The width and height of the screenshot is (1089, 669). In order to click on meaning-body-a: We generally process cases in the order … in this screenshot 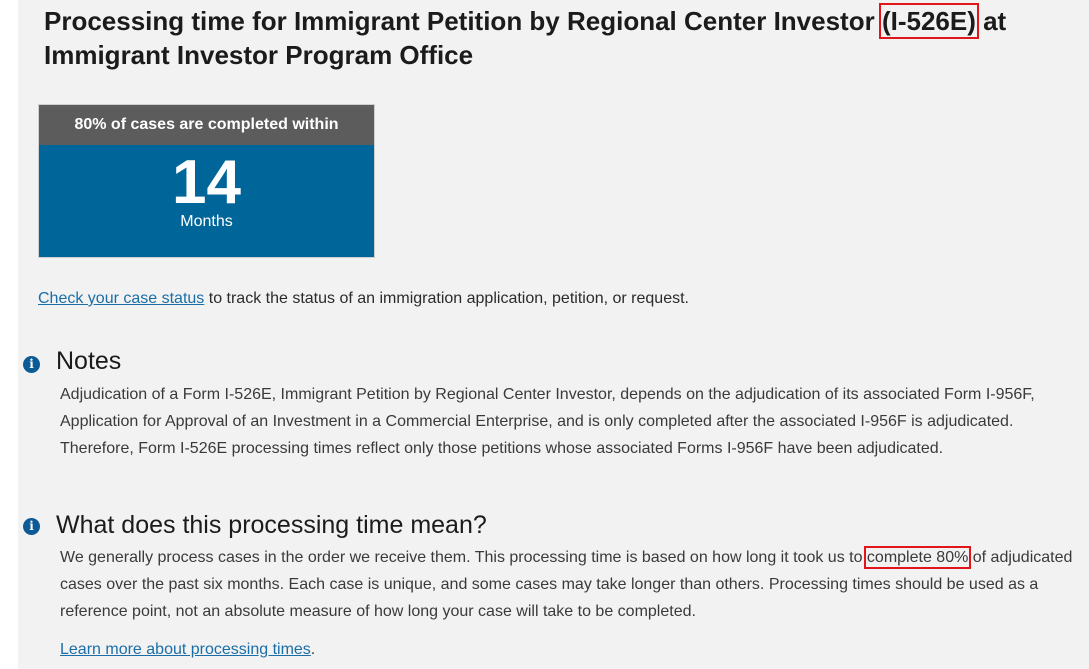, I will do `click(463, 557)`.